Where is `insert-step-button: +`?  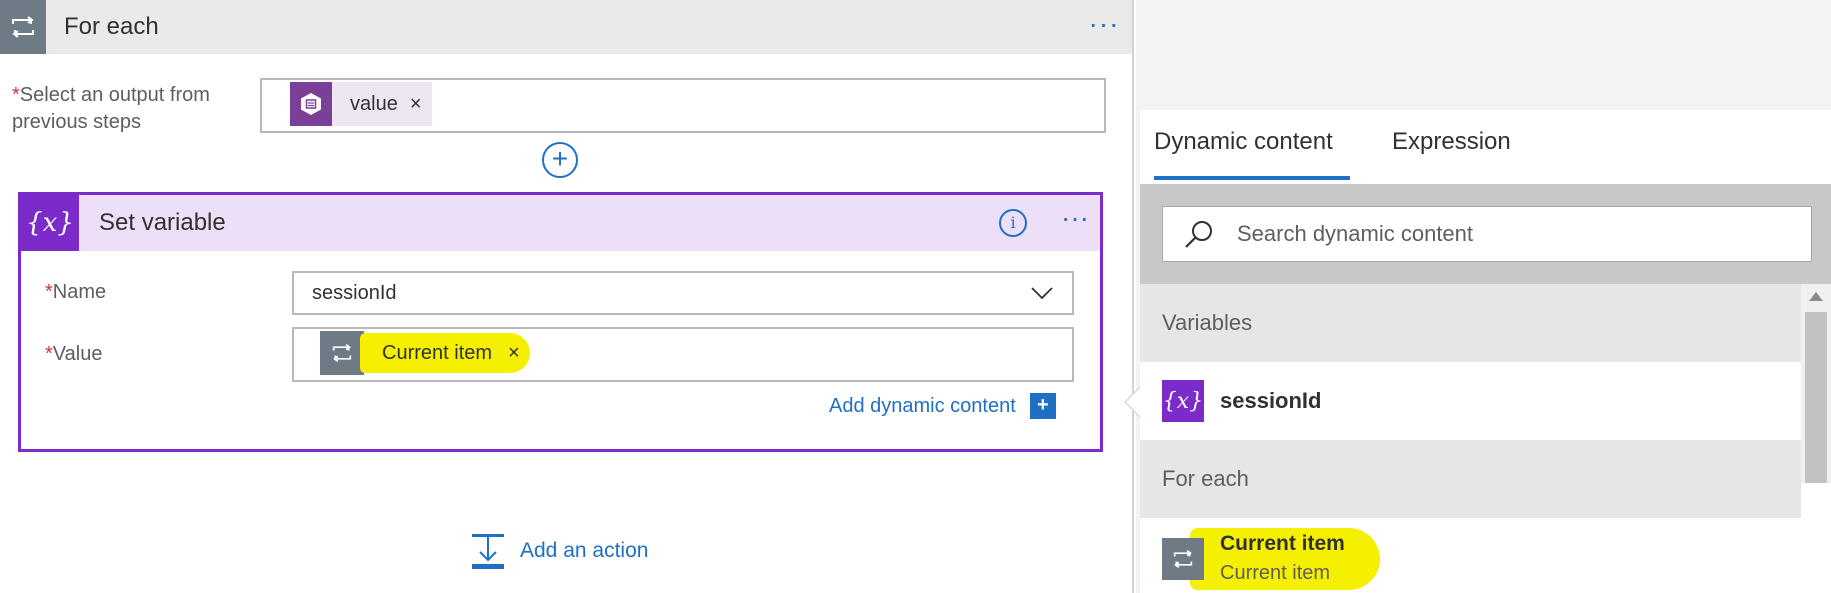 insert-step-button: + is located at coordinates (560, 160).